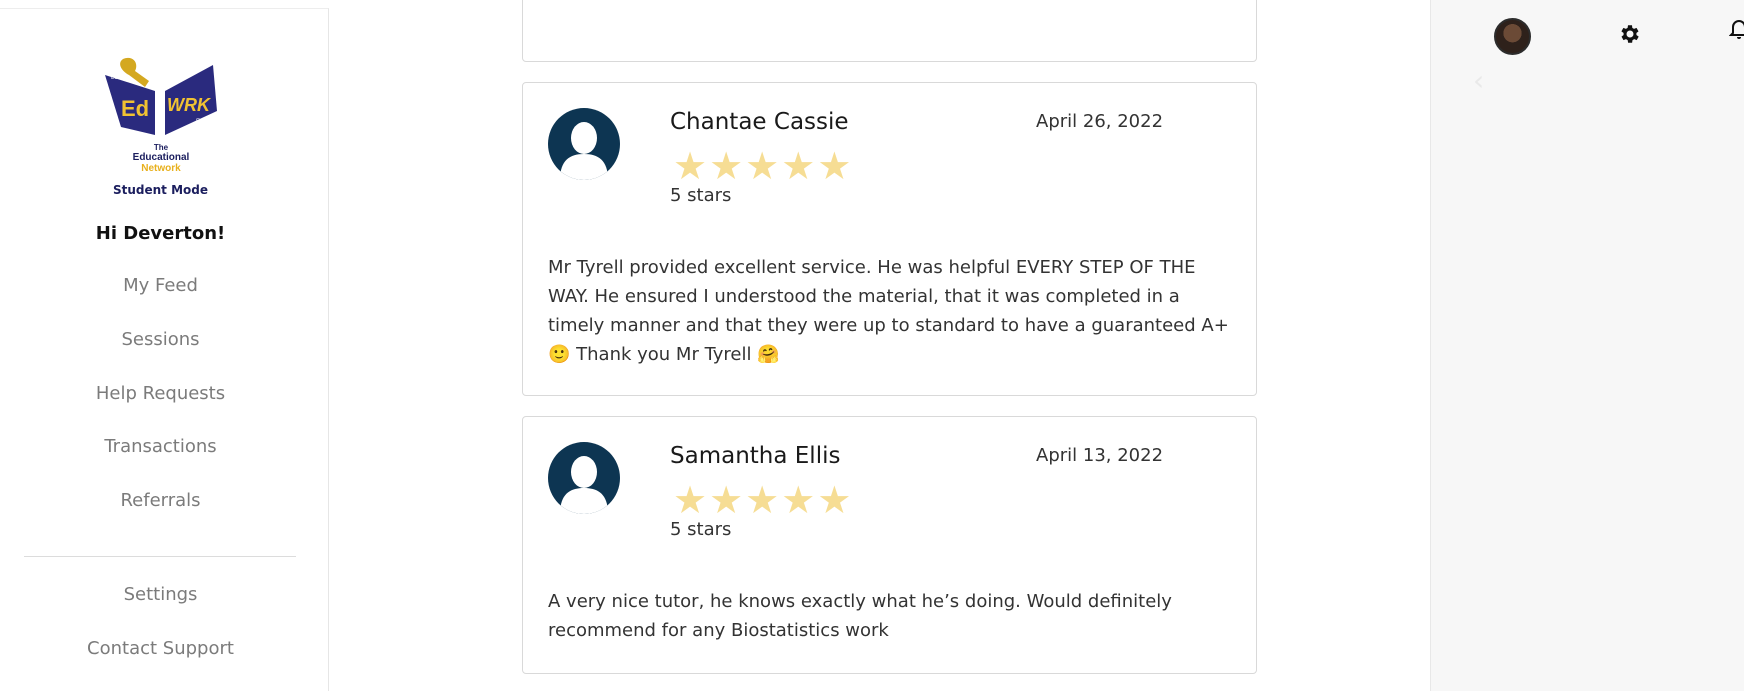  I want to click on bell-icon, so click(1736, 28).